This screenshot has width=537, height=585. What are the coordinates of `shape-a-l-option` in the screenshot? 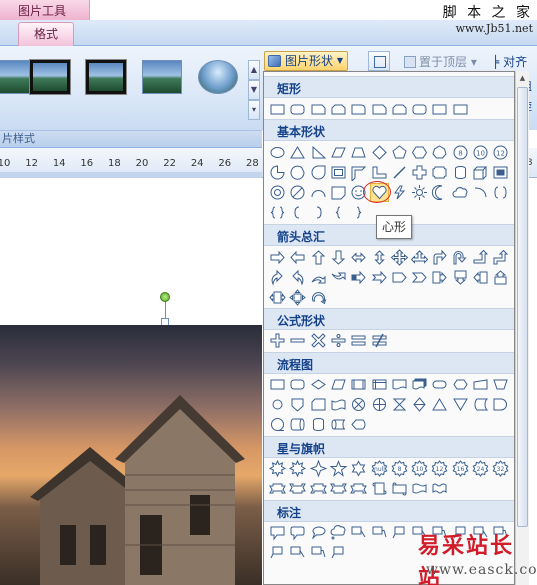 It's located at (297, 257).